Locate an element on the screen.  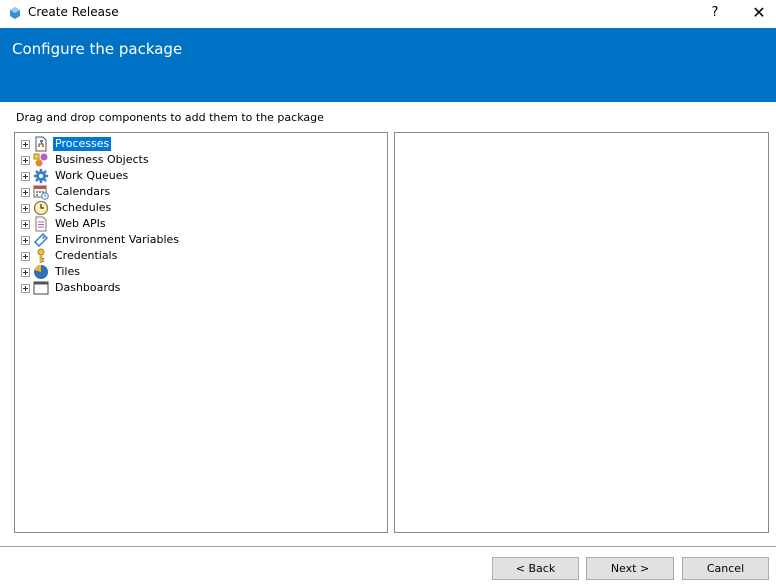
tree-item-label: Schedules is located at coordinates (83, 207).